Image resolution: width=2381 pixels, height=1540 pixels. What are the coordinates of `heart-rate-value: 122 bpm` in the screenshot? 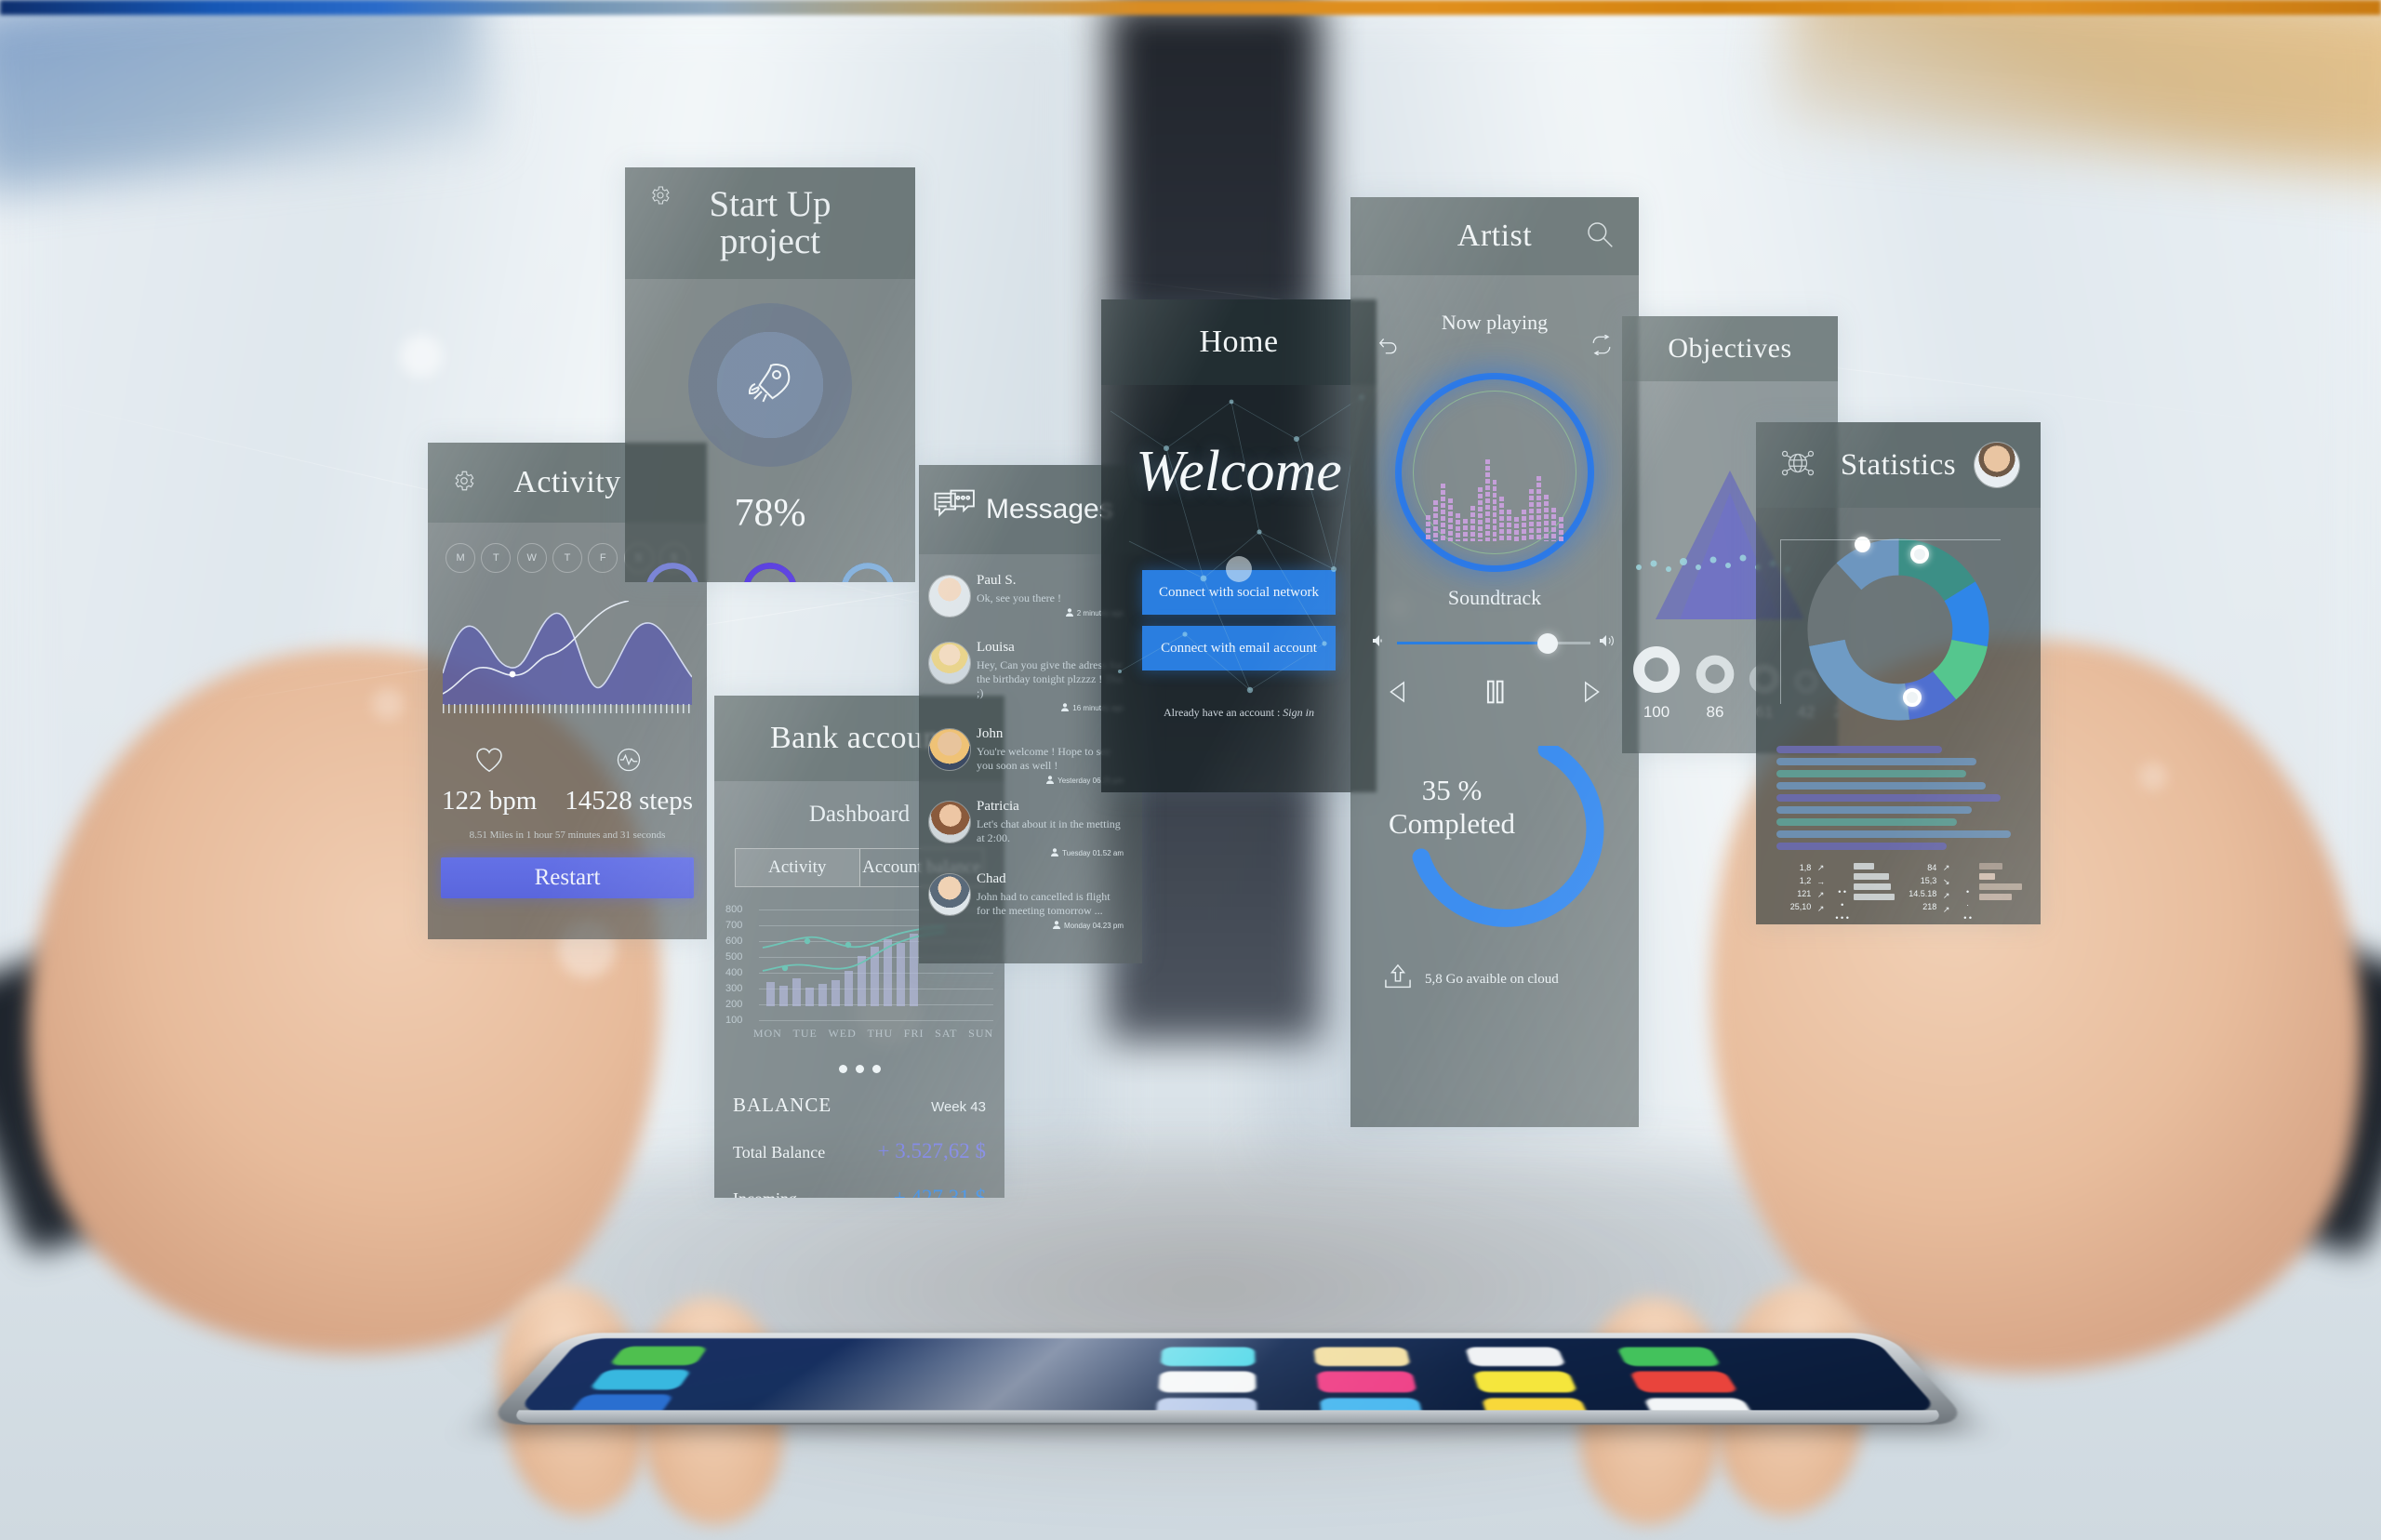 It's located at (490, 801).